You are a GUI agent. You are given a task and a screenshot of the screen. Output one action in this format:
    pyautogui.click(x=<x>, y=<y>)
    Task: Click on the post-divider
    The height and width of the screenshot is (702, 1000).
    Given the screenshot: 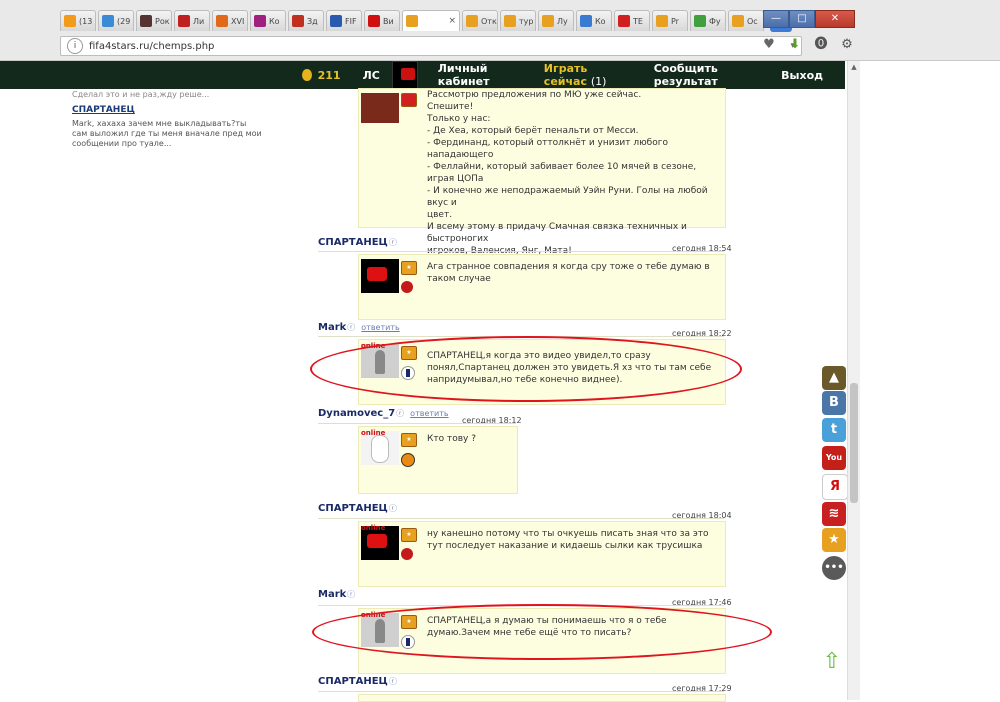 What is the action you would take?
    pyautogui.click(x=417, y=423)
    